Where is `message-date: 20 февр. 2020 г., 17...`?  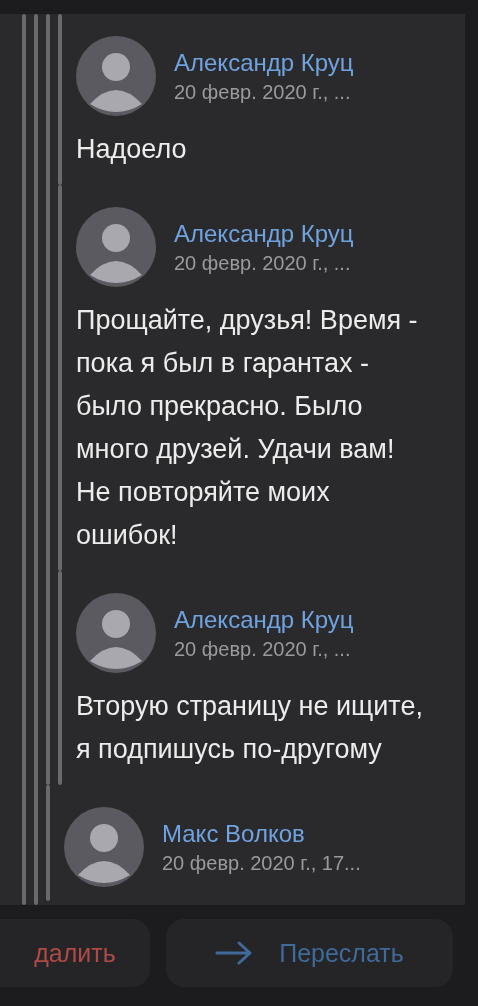 message-date: 20 февр. 2020 г., 17... is located at coordinates (261, 863).